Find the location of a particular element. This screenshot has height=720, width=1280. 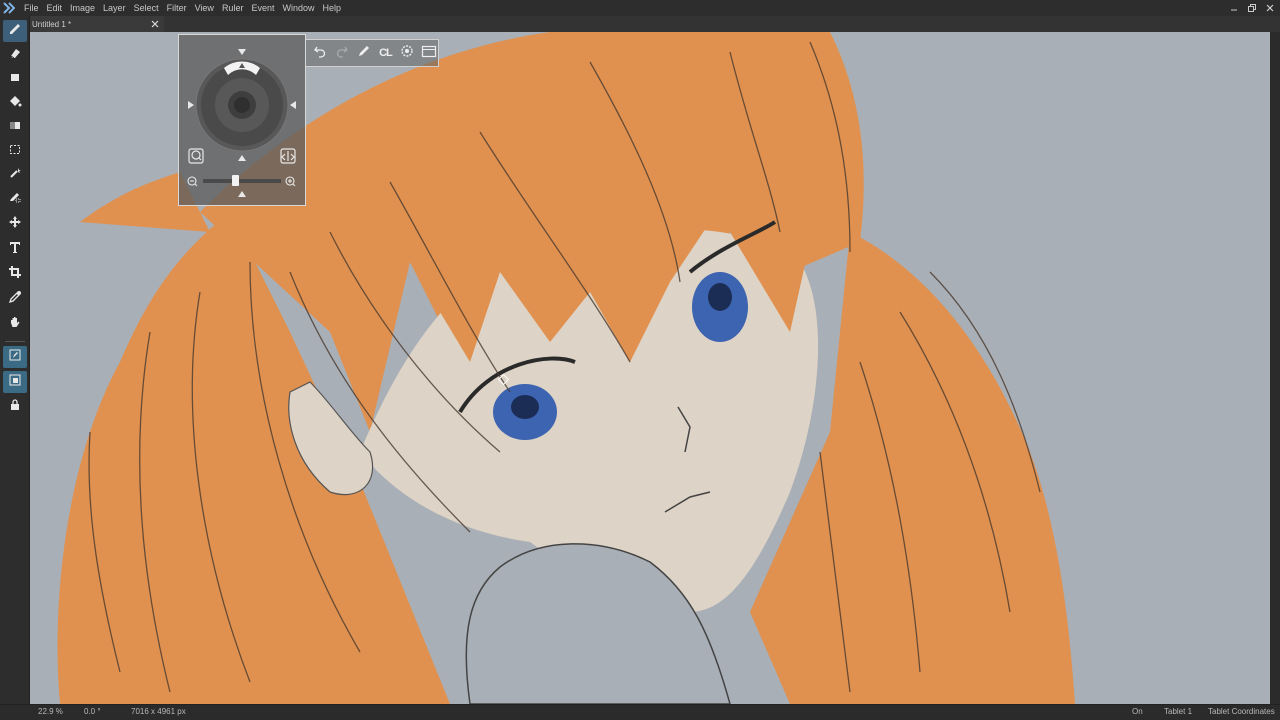

menu-select: Select is located at coordinates (146, 8).